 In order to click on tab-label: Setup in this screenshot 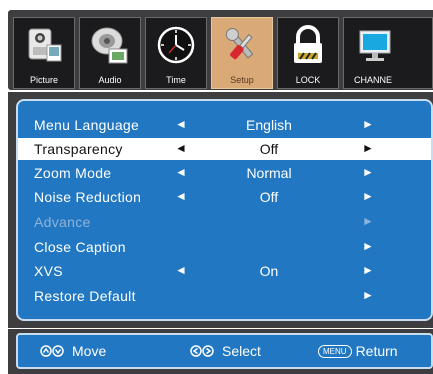, I will do `click(242, 80)`.